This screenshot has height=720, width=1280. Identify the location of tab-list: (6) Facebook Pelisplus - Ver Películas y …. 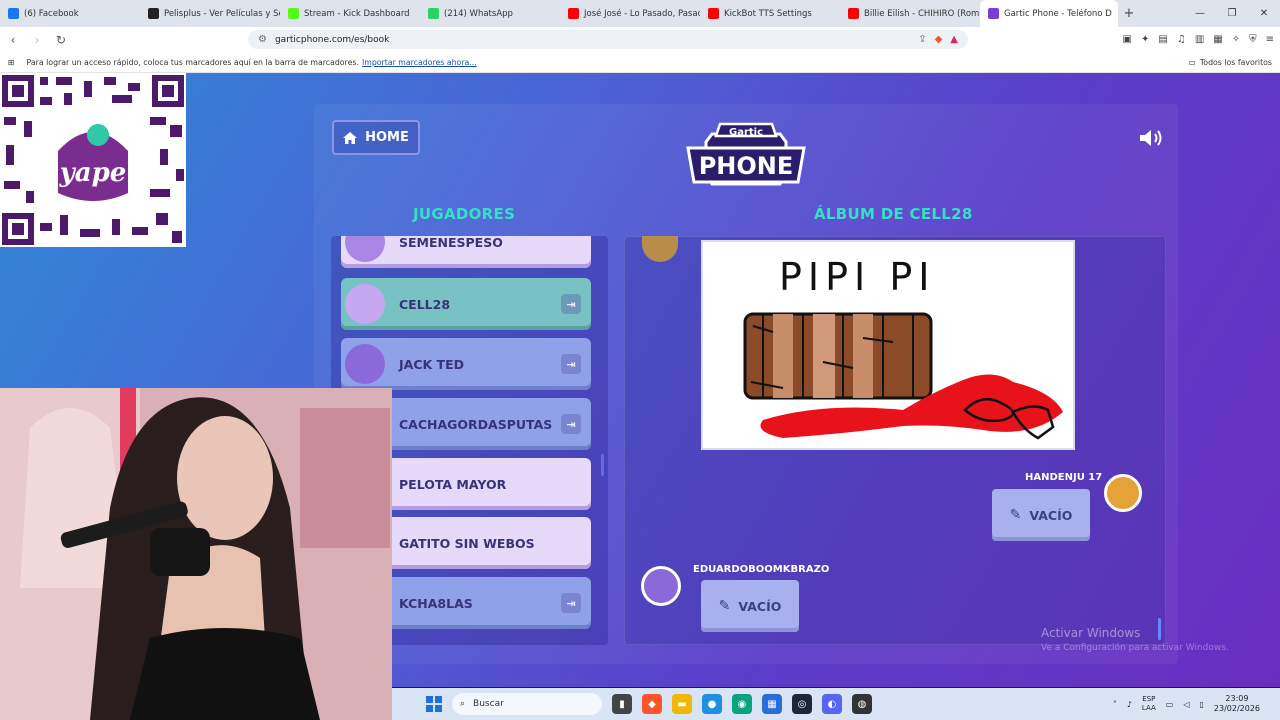
(559, 13).